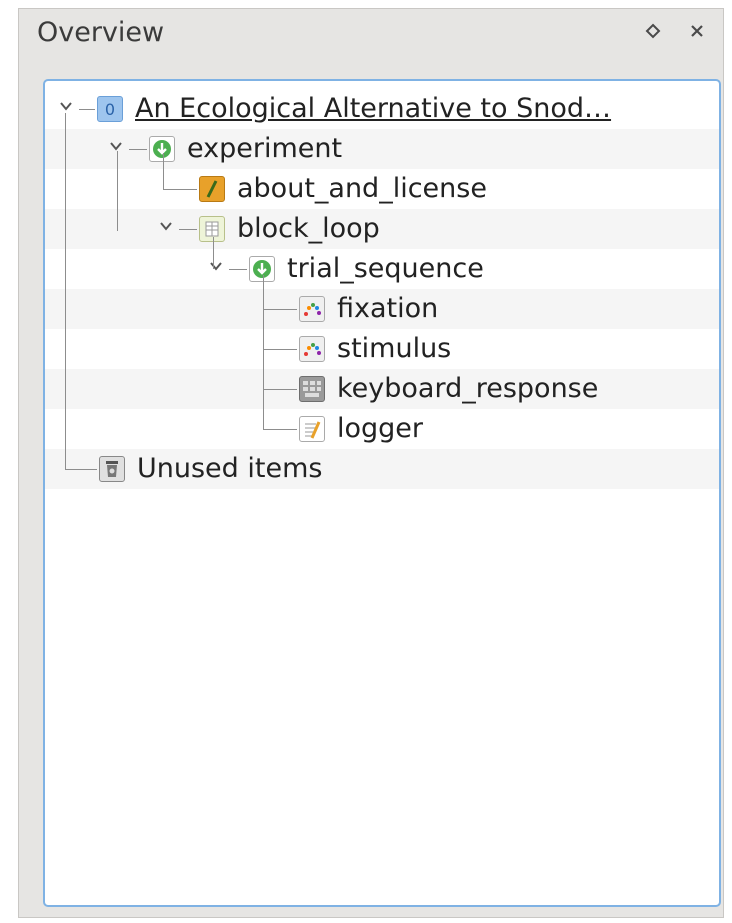 The image size is (732, 923). Describe the element at coordinates (212, 189) in the screenshot. I see `notepad-icon` at that location.